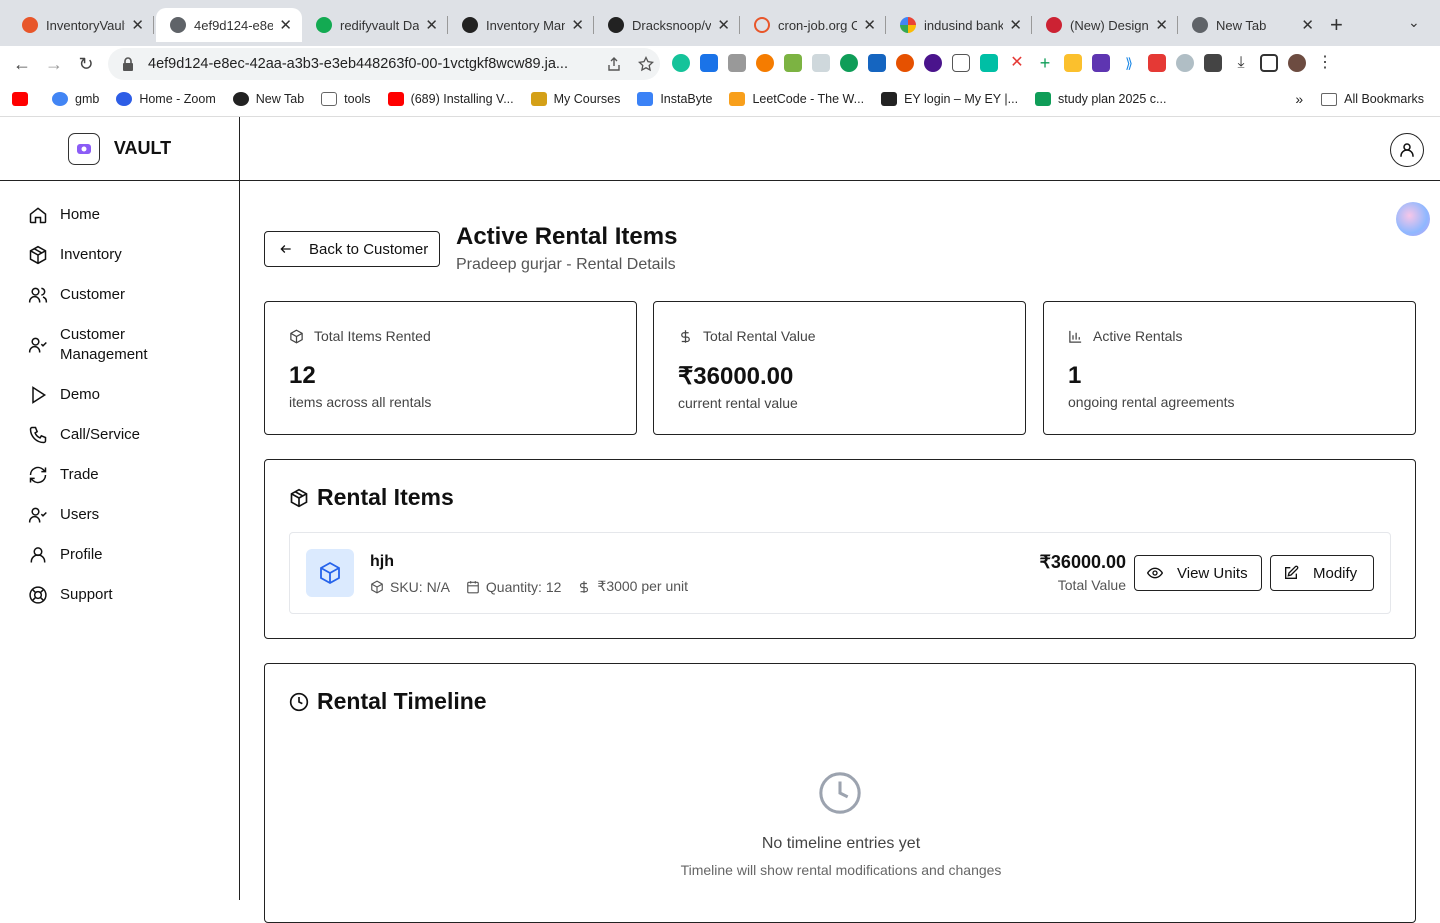  What do you see at coordinates (908, 25) in the screenshot?
I see `google-icon` at bounding box center [908, 25].